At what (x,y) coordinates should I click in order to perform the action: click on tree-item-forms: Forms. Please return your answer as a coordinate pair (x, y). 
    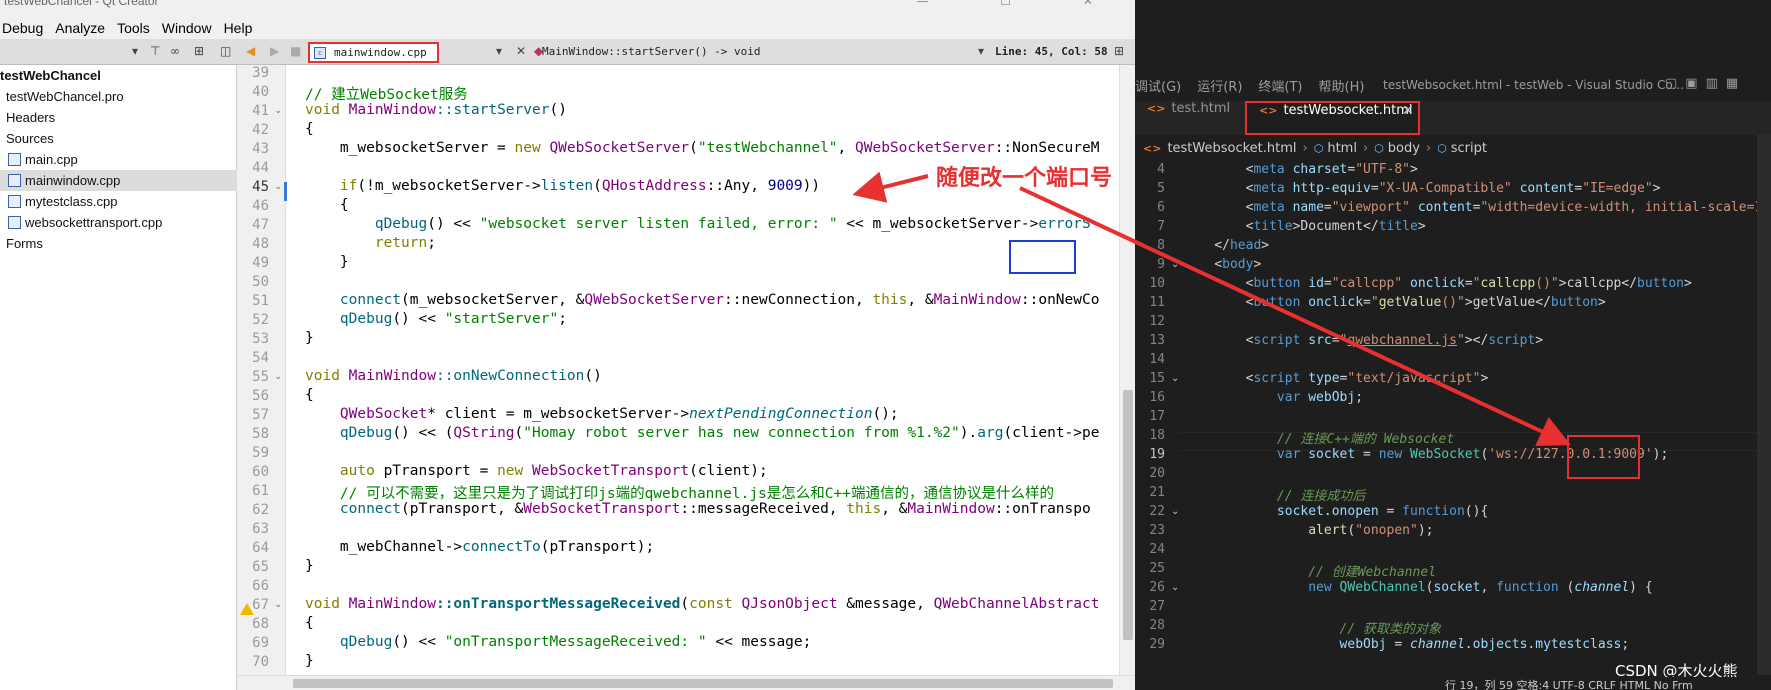
    Looking at the image, I should click on (118, 243).